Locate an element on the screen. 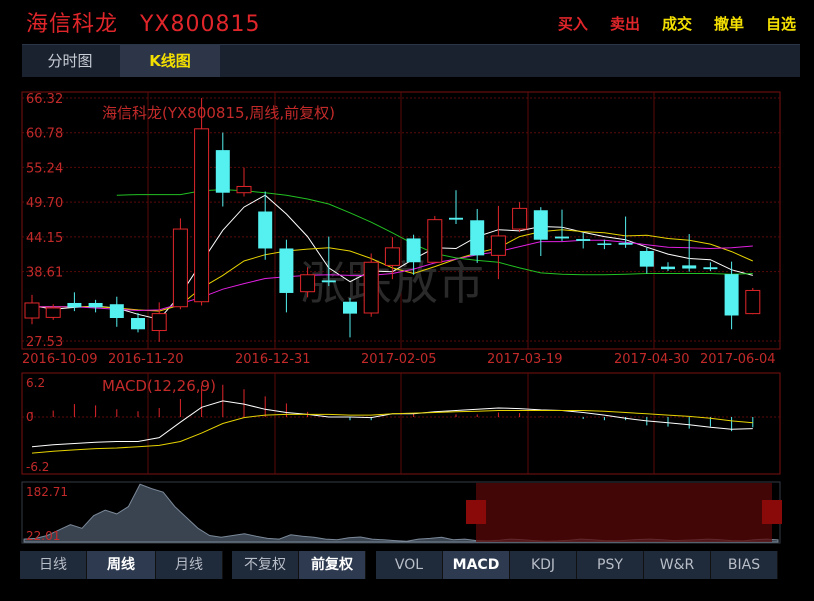 The height and width of the screenshot is (601, 814). x-label: 2017-04-30 is located at coordinates (652, 359).